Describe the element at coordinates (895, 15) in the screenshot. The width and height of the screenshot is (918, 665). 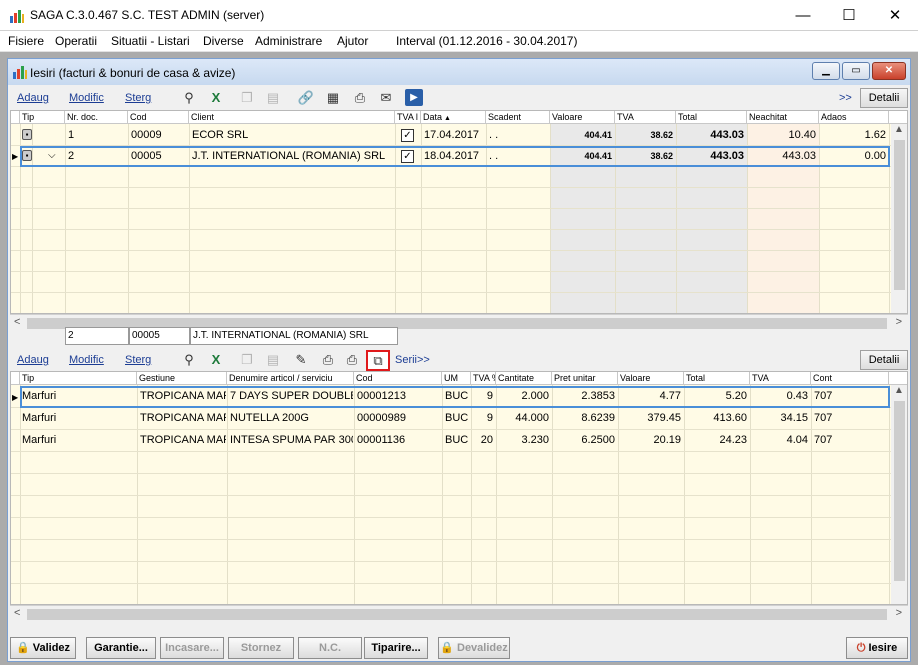
I see `close-button: ✕` at that location.